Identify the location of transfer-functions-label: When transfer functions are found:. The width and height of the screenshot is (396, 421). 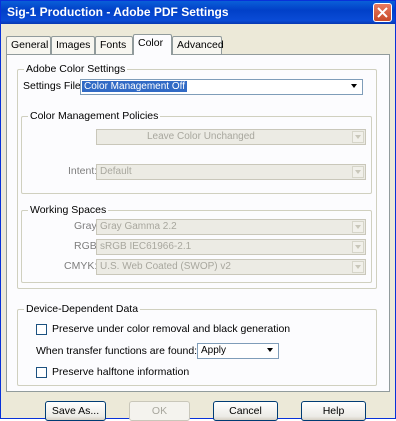
(117, 351).